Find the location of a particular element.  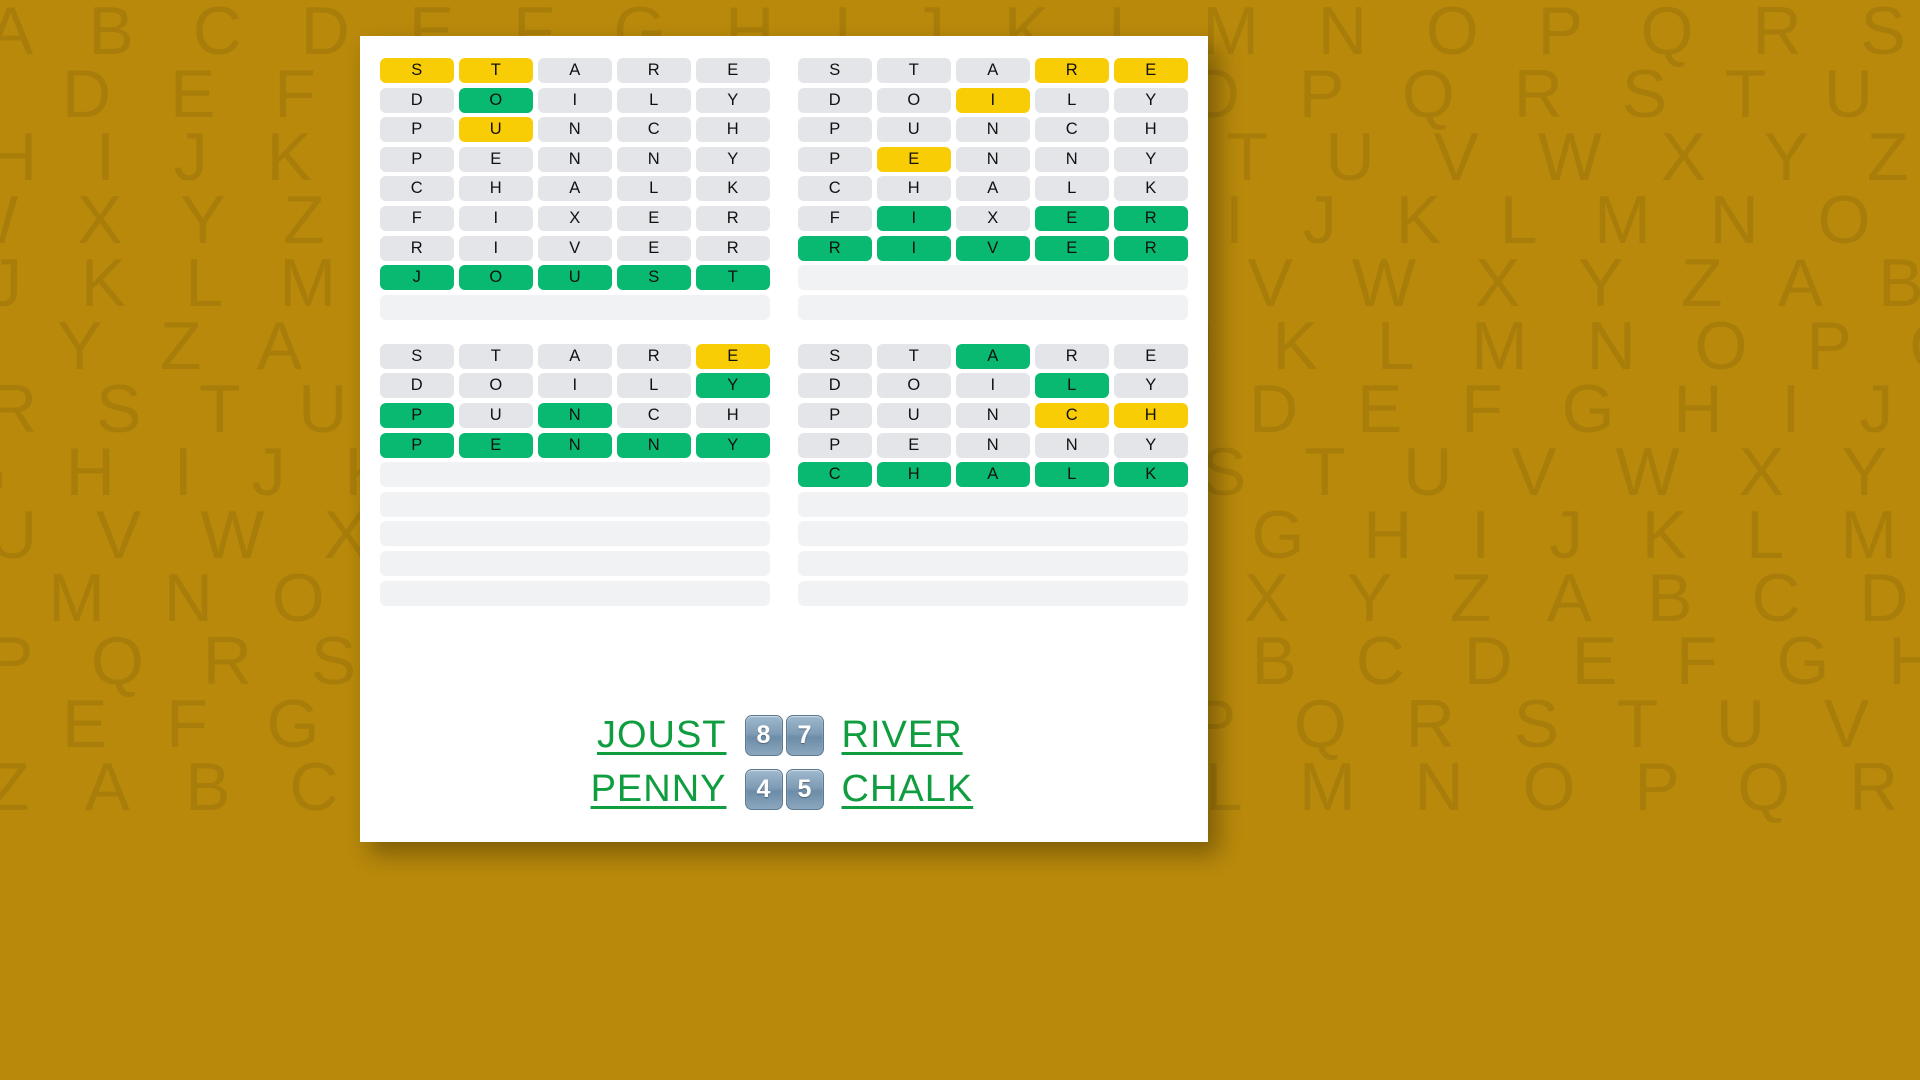

letter-tile-green: A is located at coordinates (993, 356).